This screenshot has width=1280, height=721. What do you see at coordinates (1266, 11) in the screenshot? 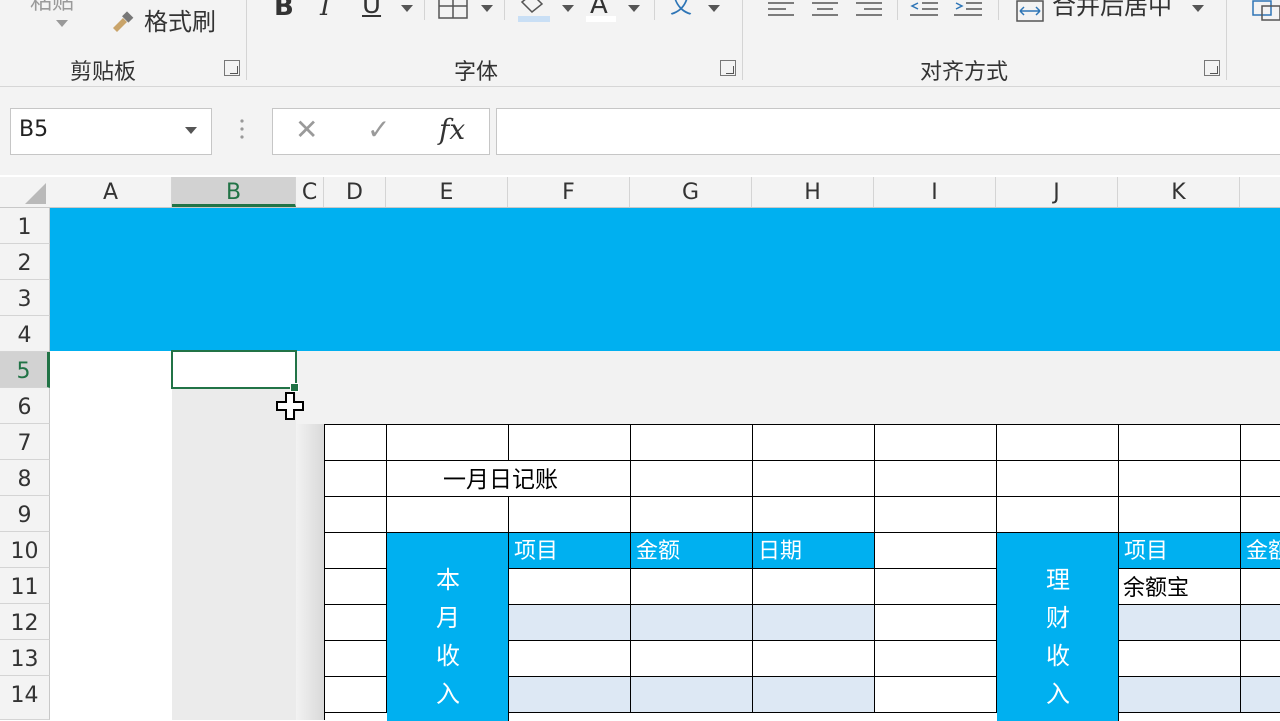
I see `wrap-text-icon` at bounding box center [1266, 11].